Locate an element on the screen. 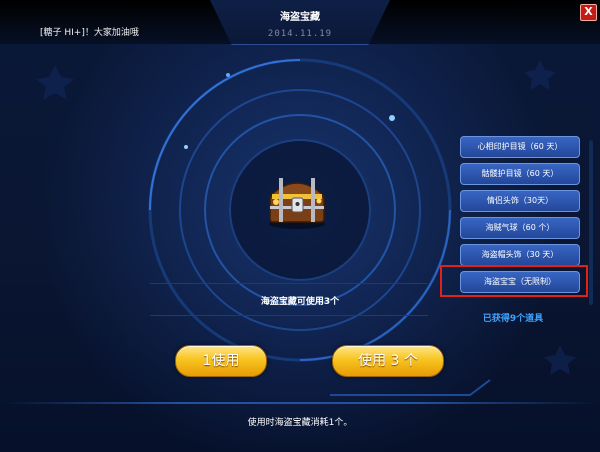 Image resolution: width=600 pixels, height=452 pixels. highlight-box is located at coordinates (514, 281).